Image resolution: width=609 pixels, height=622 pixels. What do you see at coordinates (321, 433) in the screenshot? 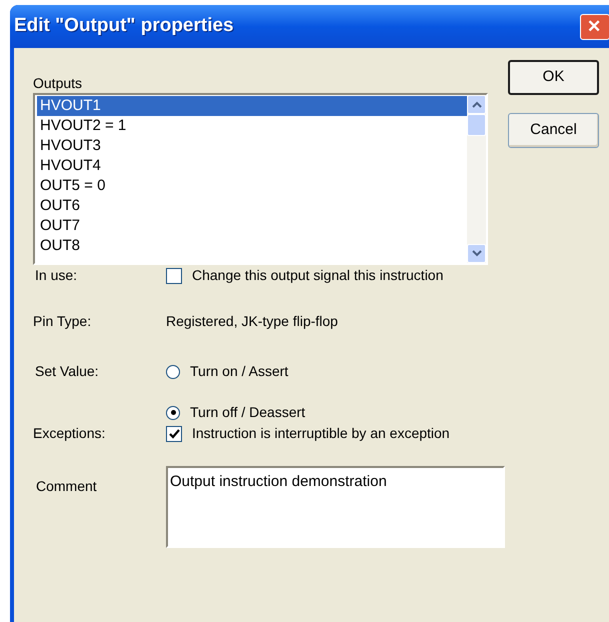
I see `checkbox-label: Instruction is interruptible by an exception` at bounding box center [321, 433].